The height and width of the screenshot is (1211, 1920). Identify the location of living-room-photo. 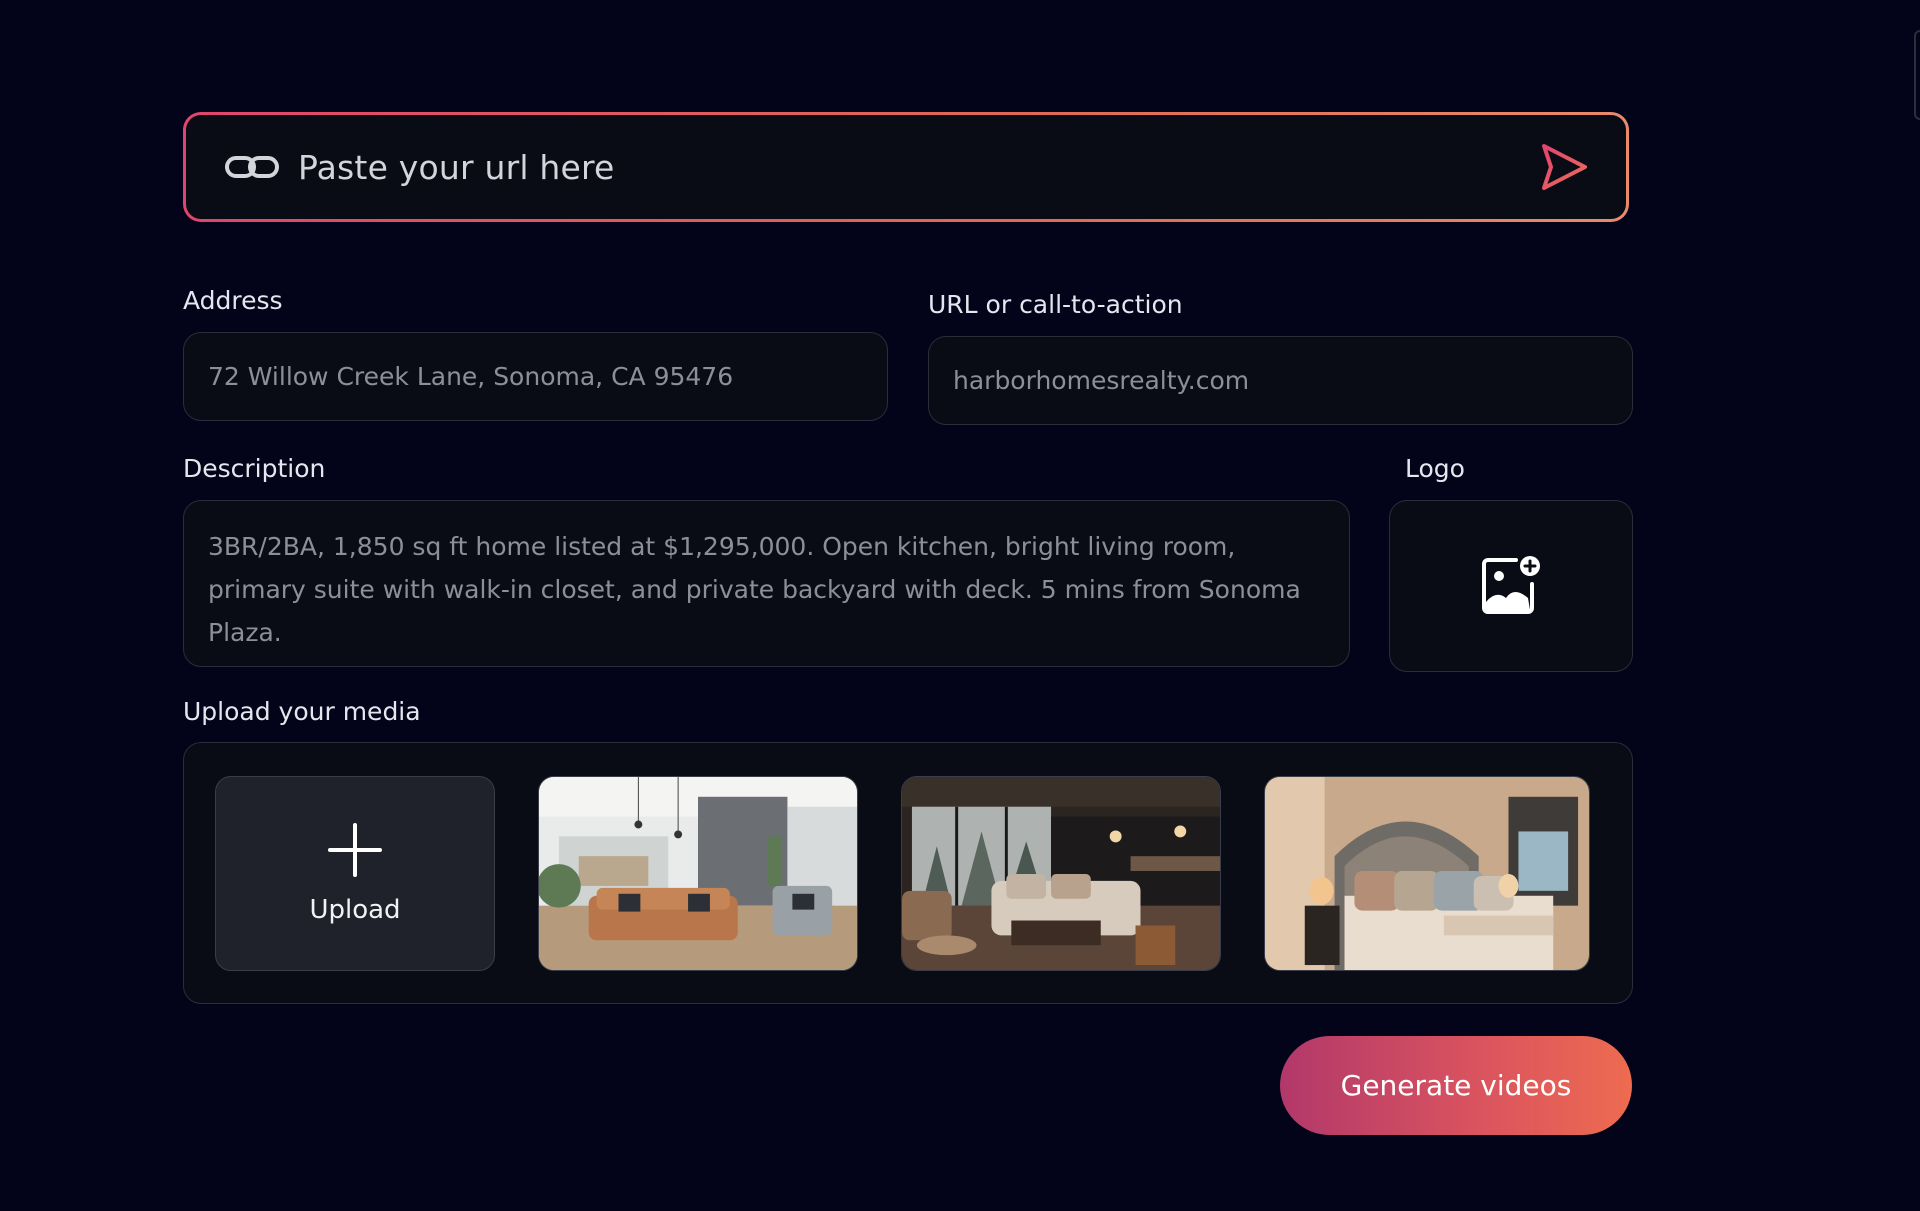
(698, 873).